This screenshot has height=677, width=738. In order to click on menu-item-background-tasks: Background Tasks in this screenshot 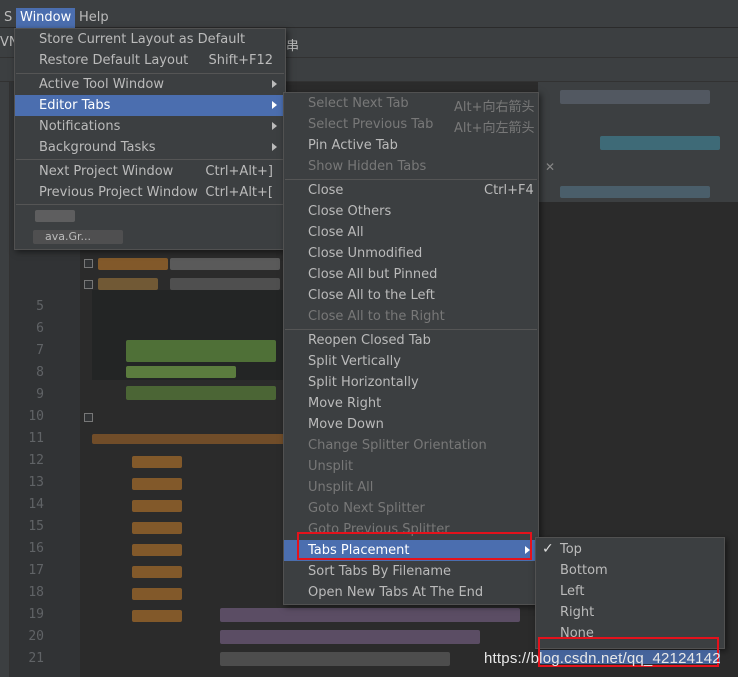, I will do `click(150, 147)`.